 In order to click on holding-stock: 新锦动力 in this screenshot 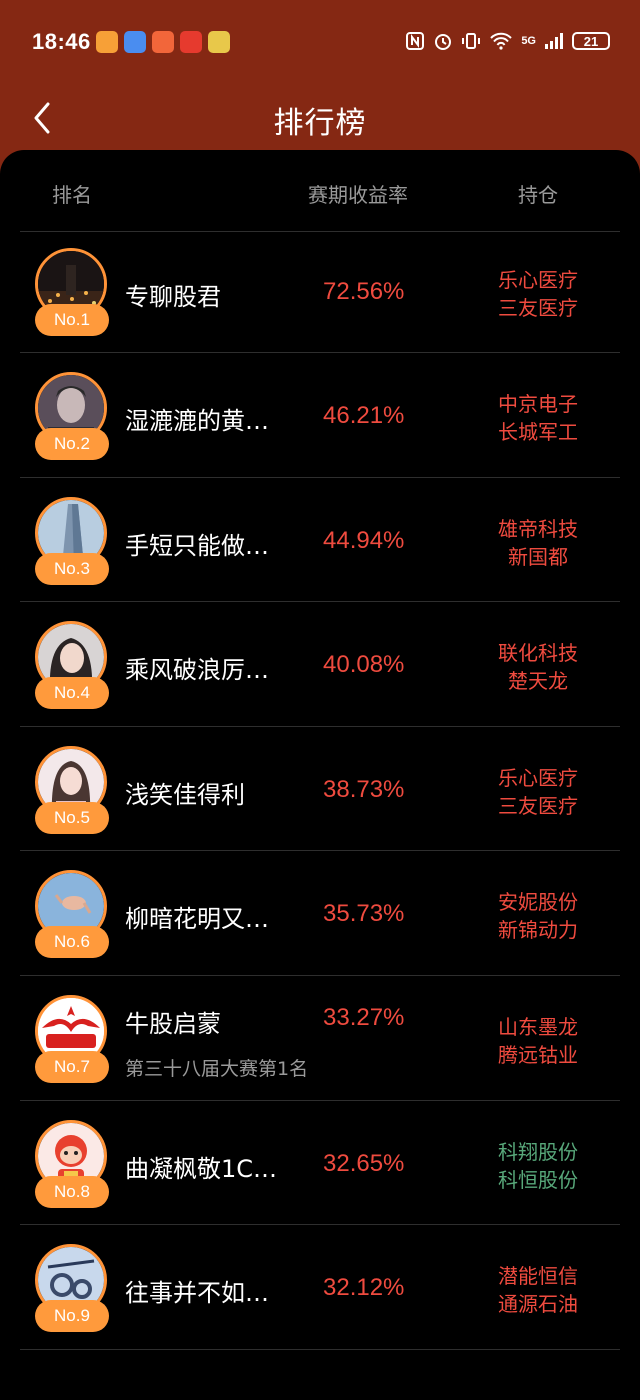, I will do `click(538, 930)`.